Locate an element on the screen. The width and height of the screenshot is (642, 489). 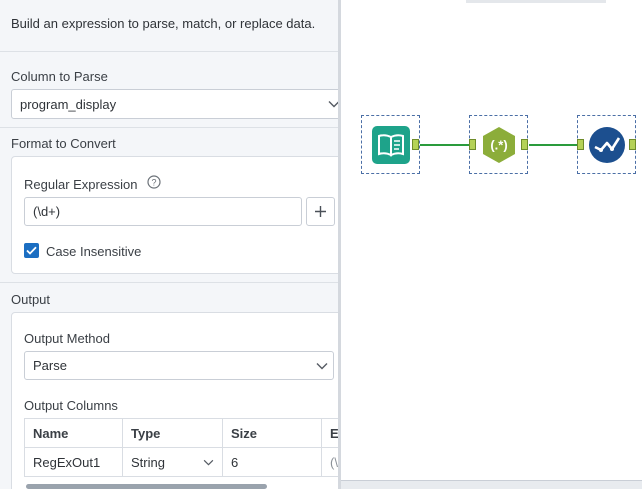
regex-tool: (.*) is located at coordinates (498, 144).